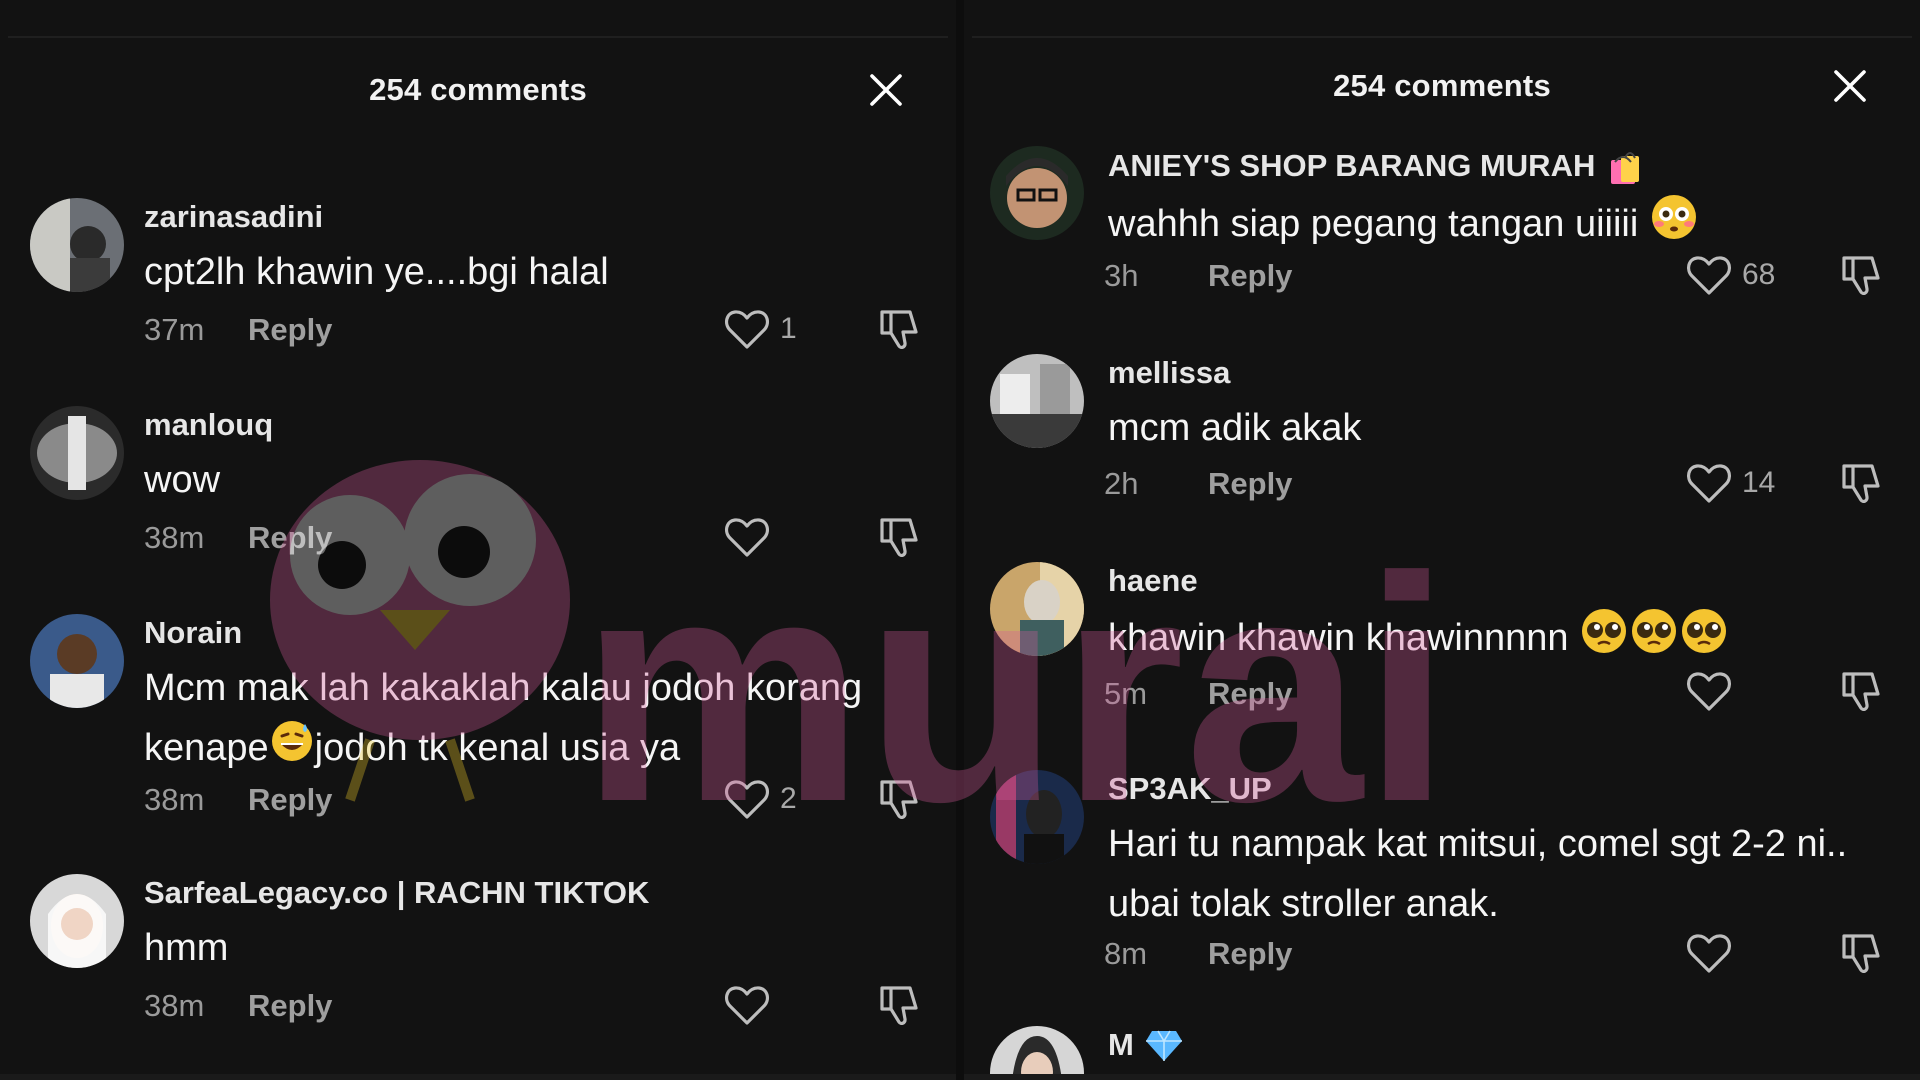  Describe the element at coordinates (532, 633) in the screenshot. I see `comment-username: Norain` at that location.